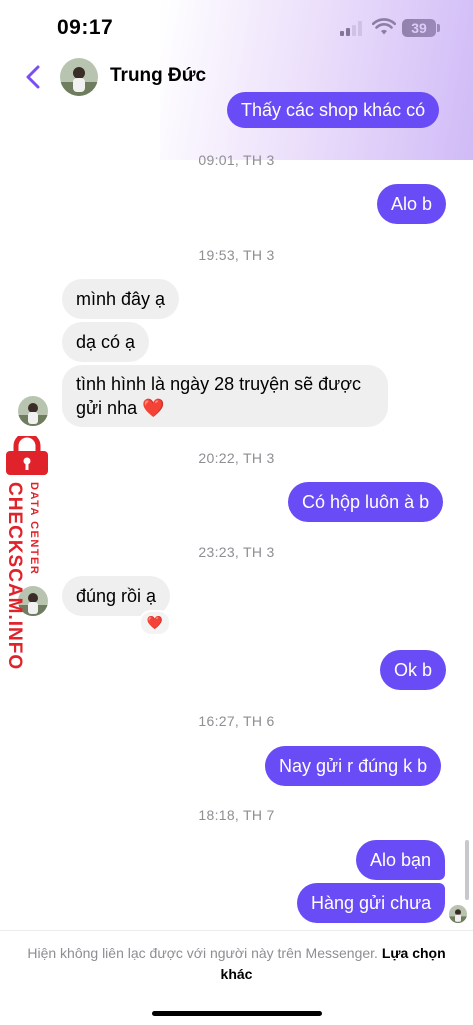 This screenshot has width=473, height=1025. I want to click on reaction-badge: ❤️, so click(155, 623).